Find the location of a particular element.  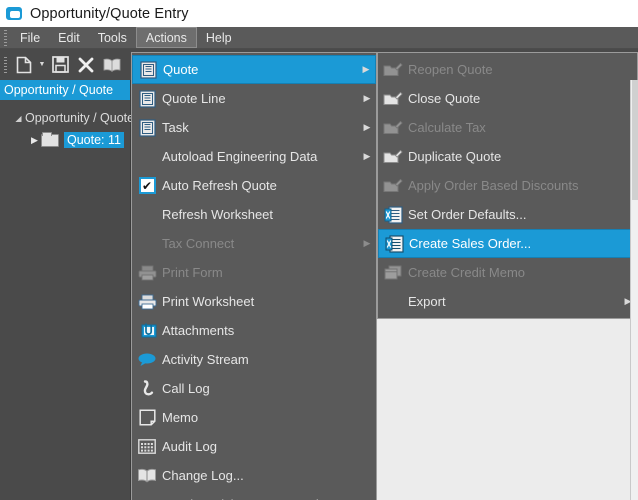

checkbox-checked-icon: ✔ is located at coordinates (147, 185).